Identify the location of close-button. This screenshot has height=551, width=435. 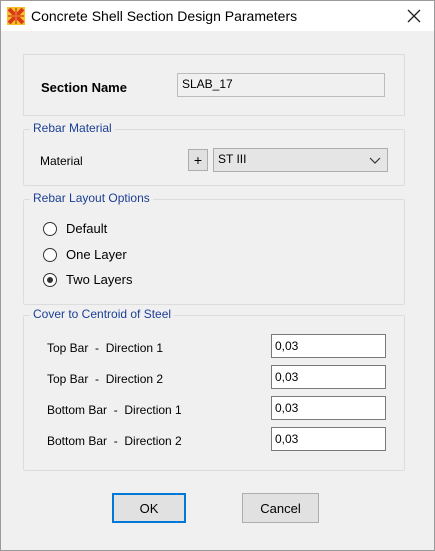
(414, 16).